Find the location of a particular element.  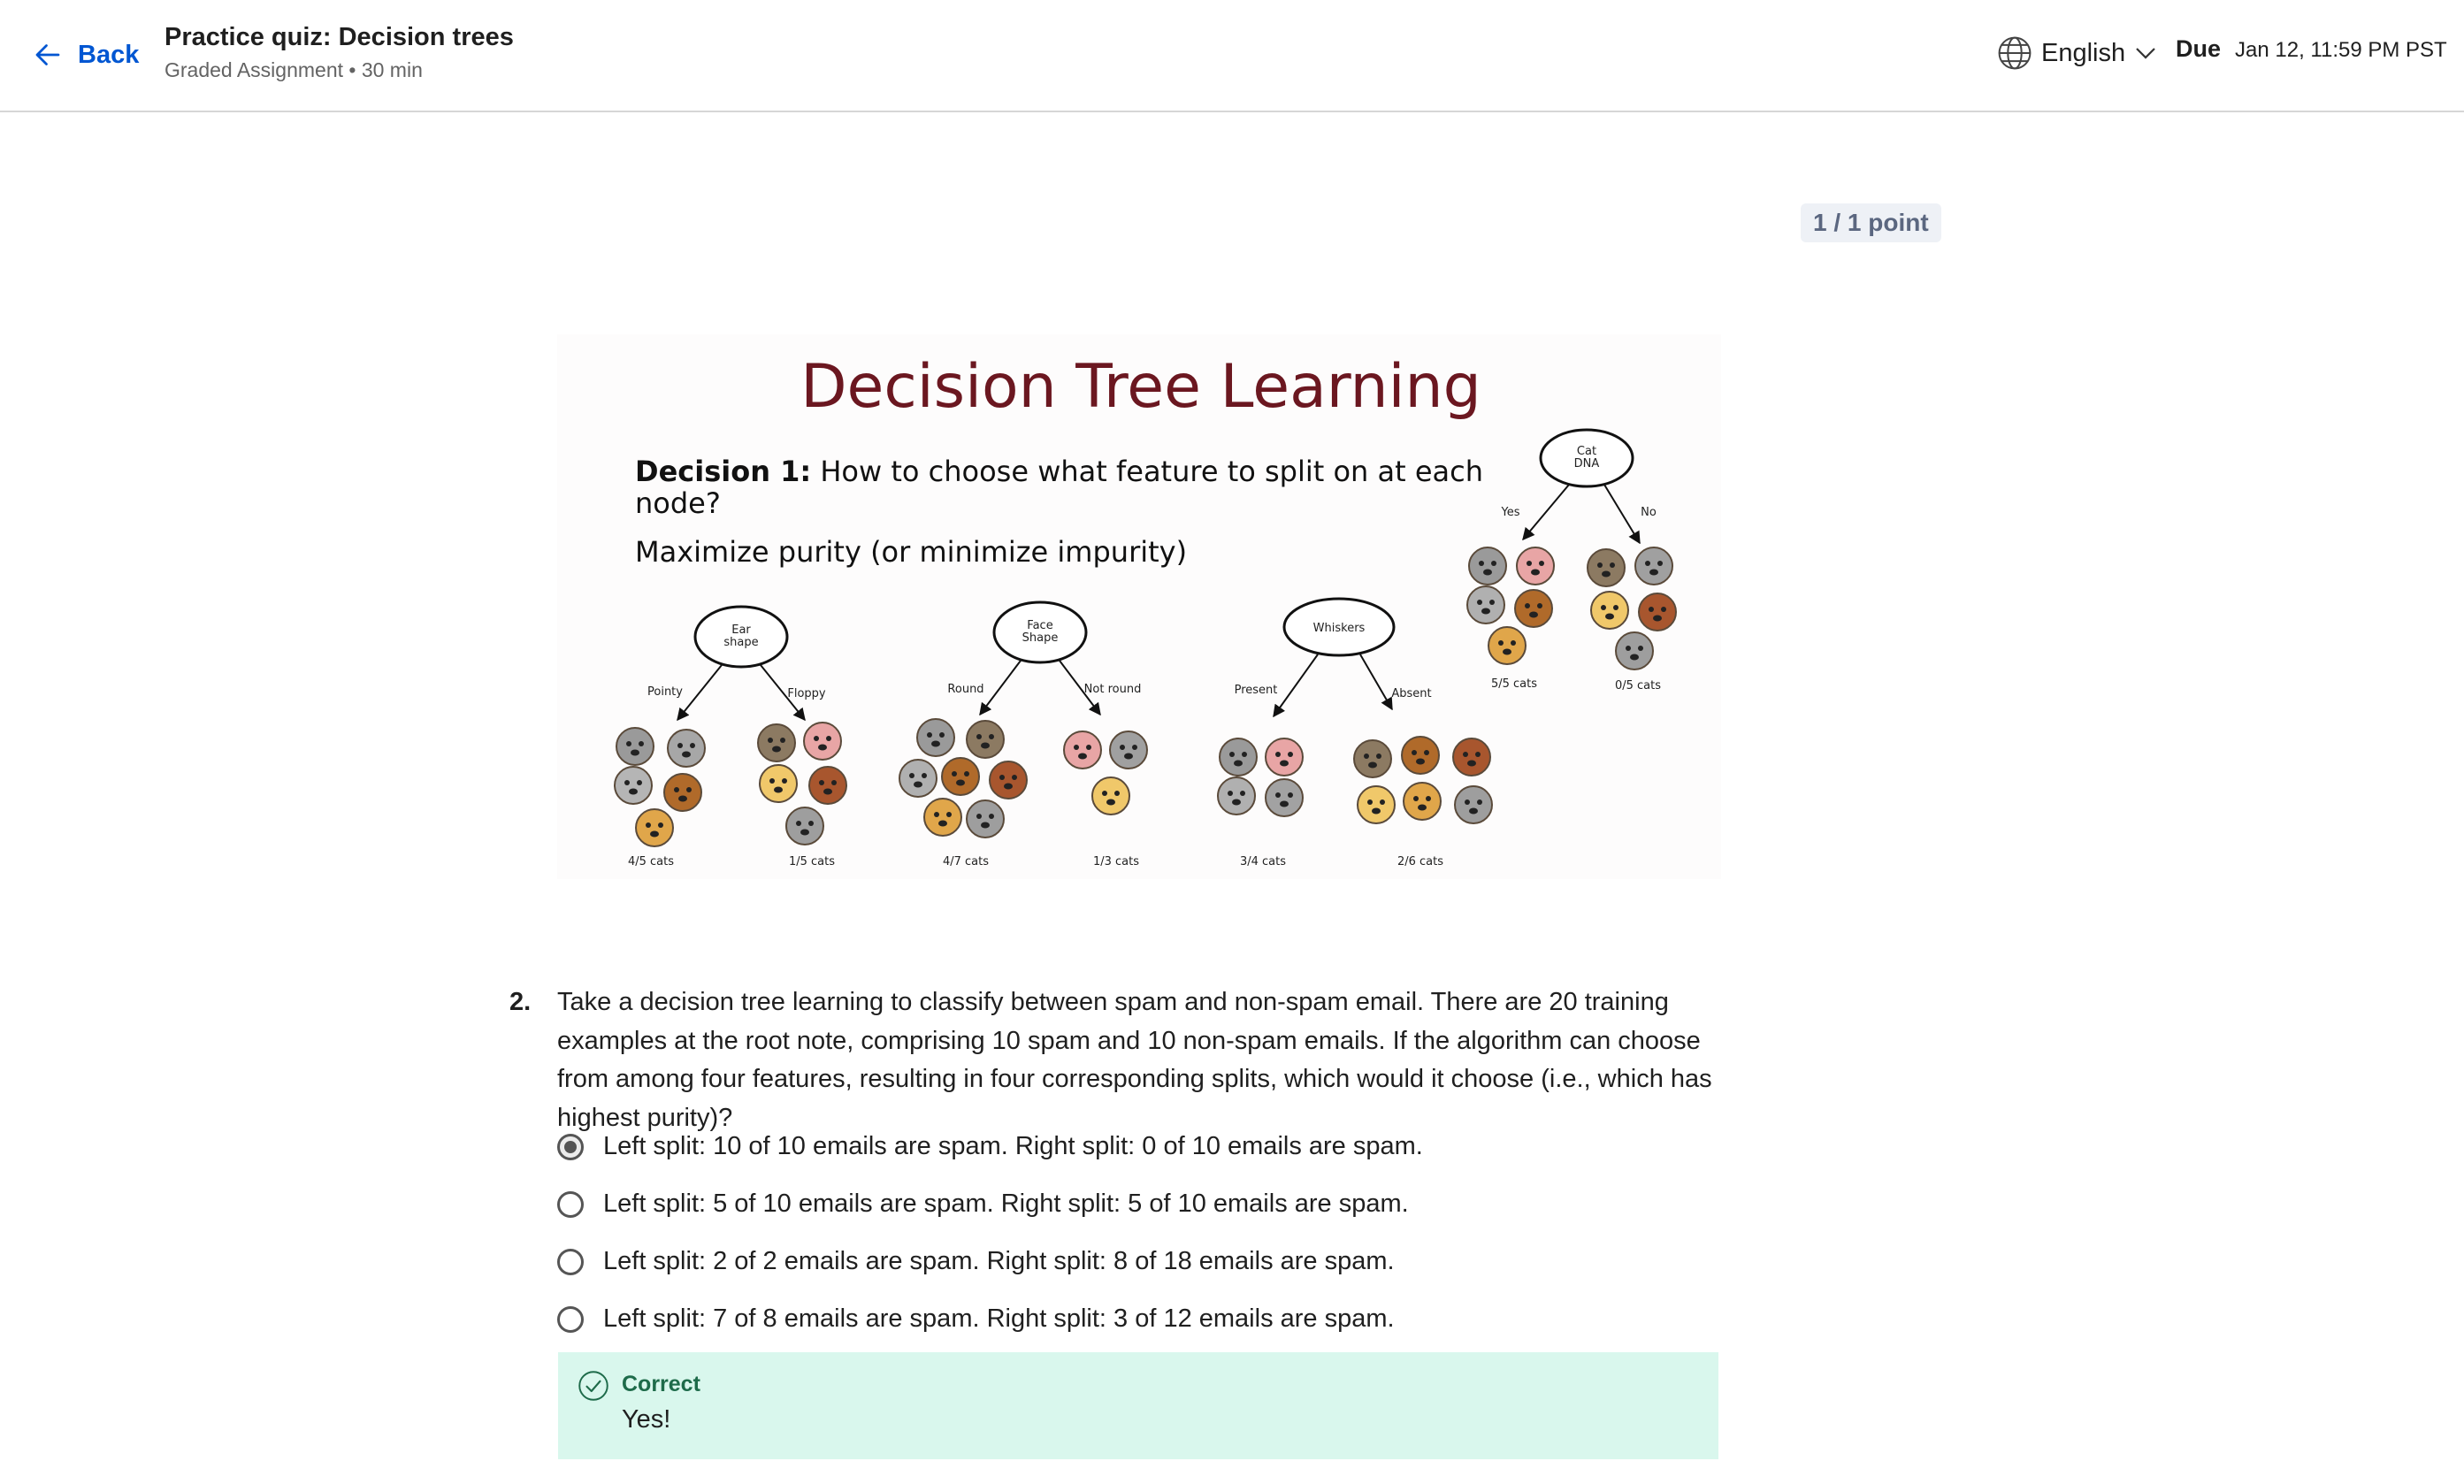

branch-label: Present is located at coordinates (1256, 690).